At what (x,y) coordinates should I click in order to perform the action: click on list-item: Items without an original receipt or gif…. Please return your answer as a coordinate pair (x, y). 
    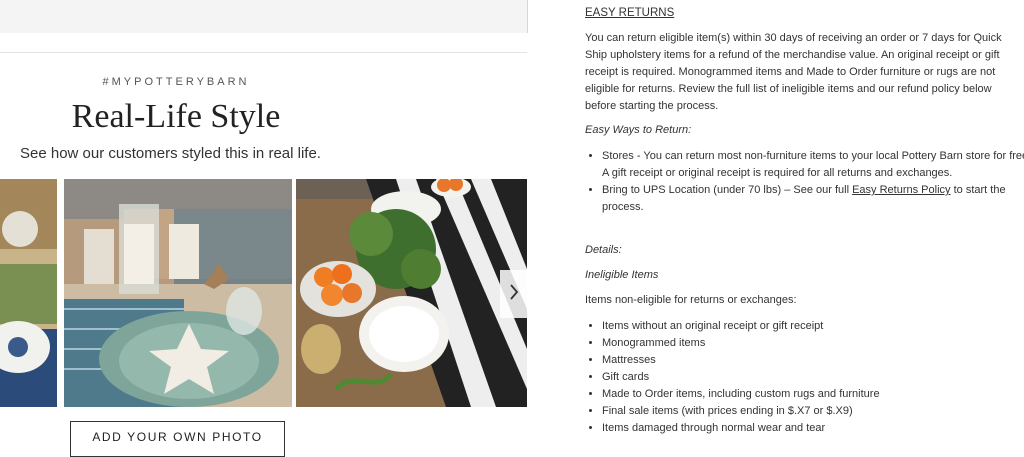
    Looking at the image, I should click on (813, 326).